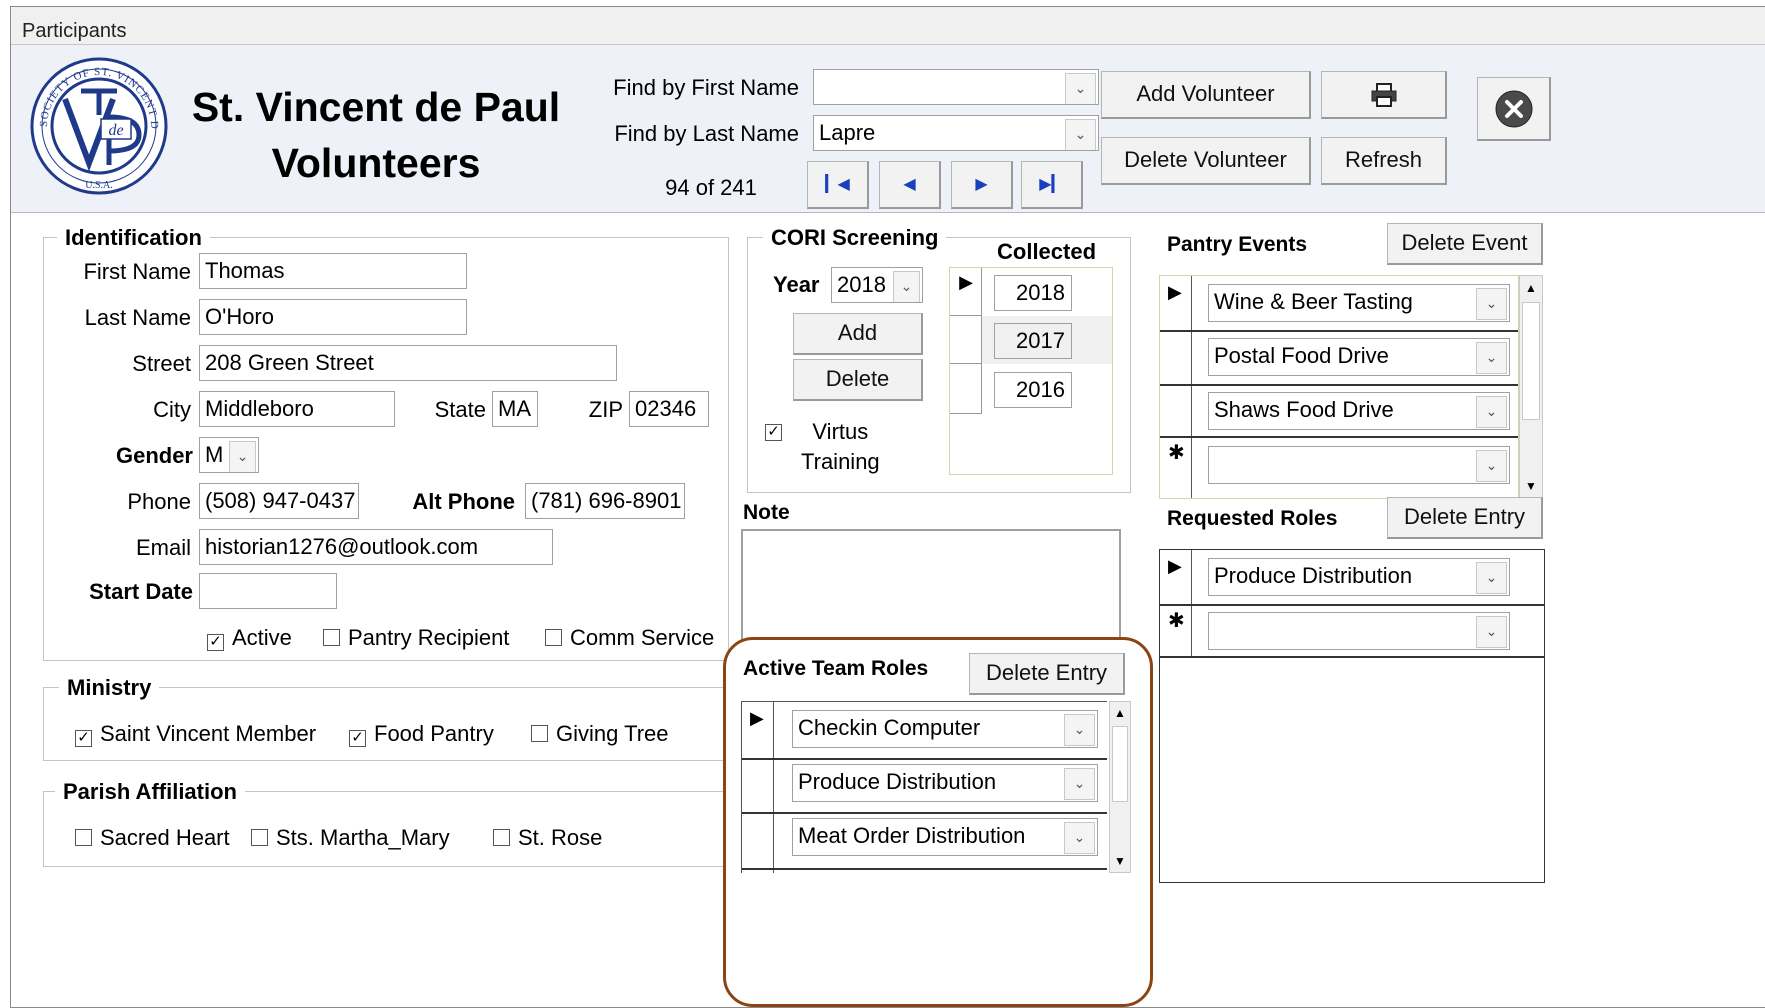  I want to click on team-role-row: Checkin Computer ⌄, so click(945, 729).